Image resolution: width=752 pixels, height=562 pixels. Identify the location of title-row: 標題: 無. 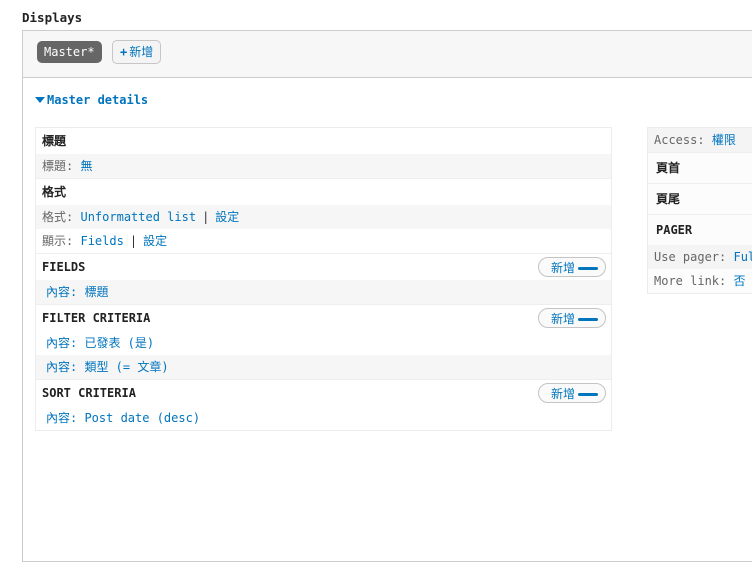
(323, 166).